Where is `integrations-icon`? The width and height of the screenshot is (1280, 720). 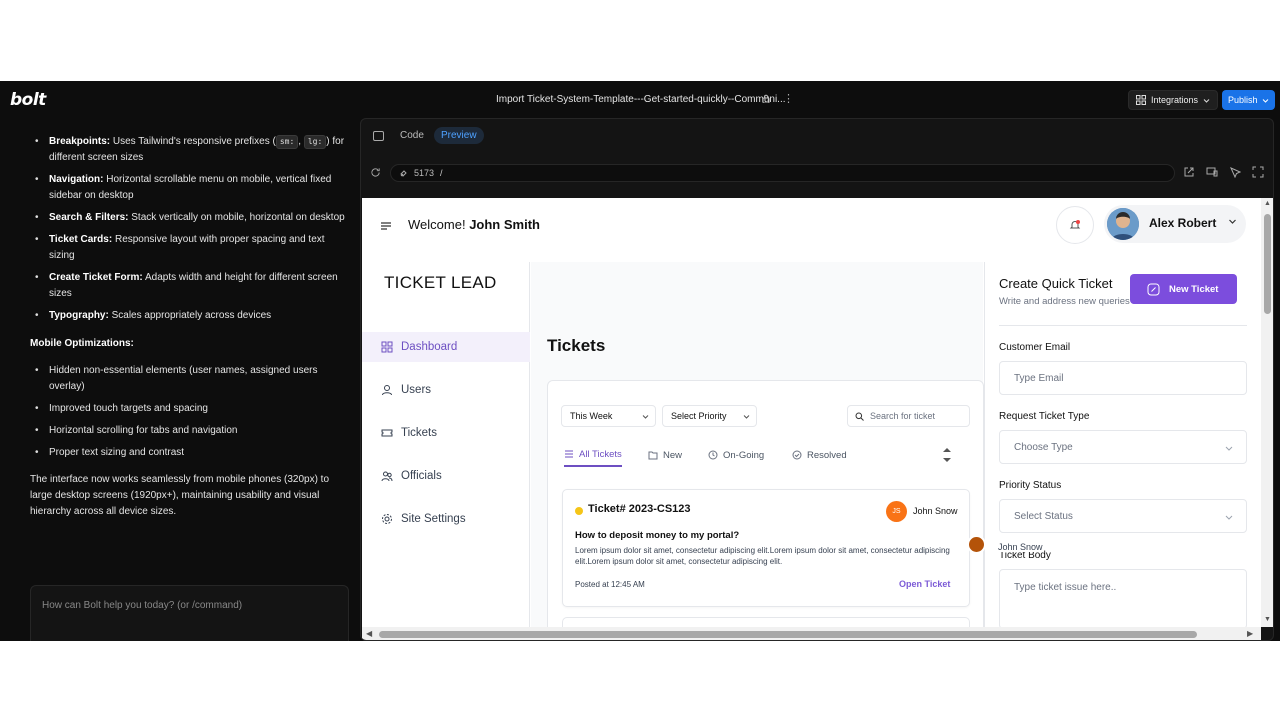 integrations-icon is located at coordinates (1141, 100).